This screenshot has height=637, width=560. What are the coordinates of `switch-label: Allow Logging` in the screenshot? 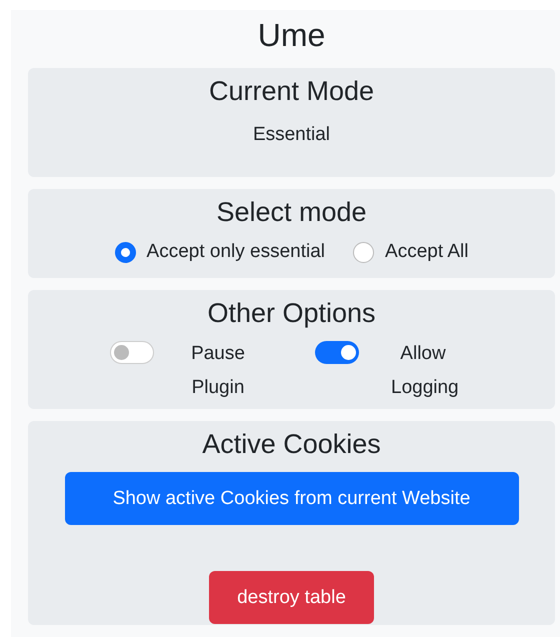 It's located at (425, 371).